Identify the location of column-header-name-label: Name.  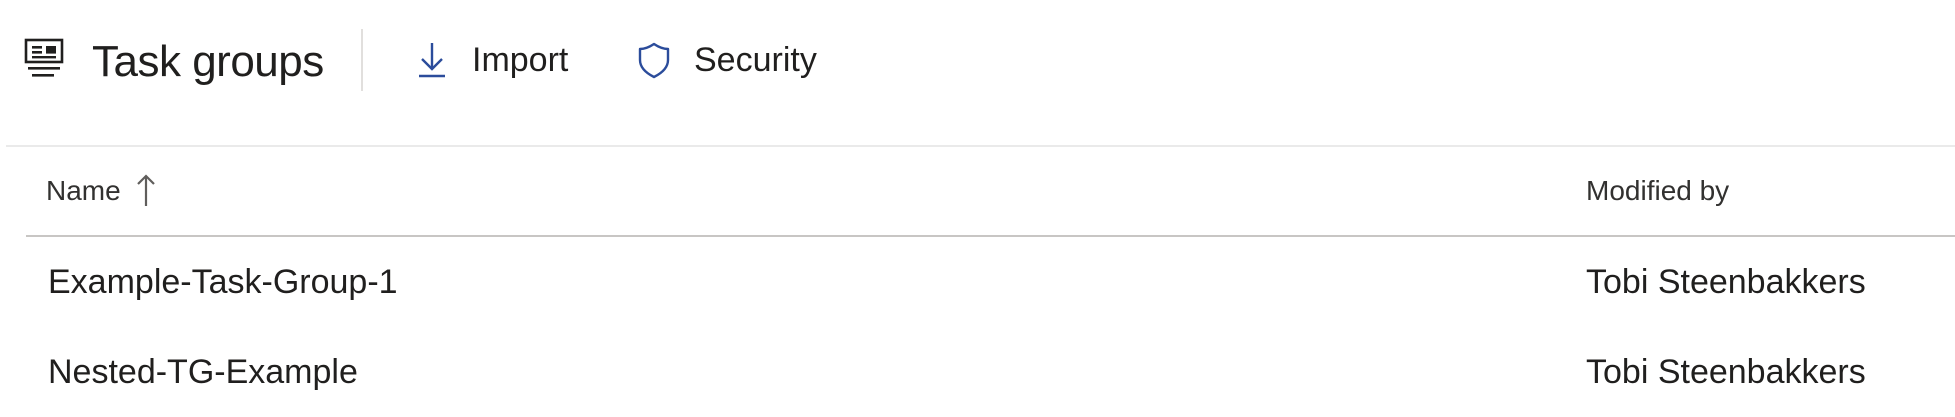
(83, 190).